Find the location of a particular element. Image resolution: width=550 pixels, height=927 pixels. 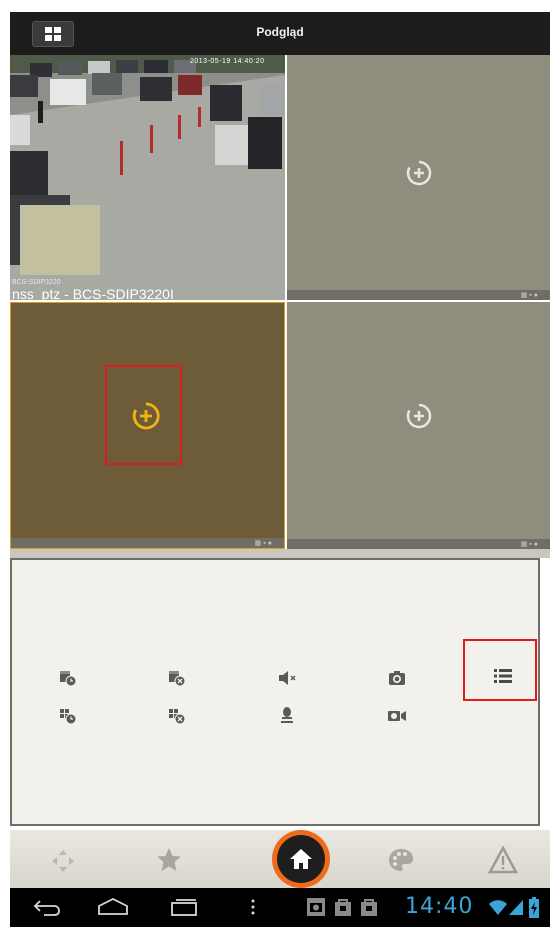

recent-apps-icon is located at coordinates (184, 907).